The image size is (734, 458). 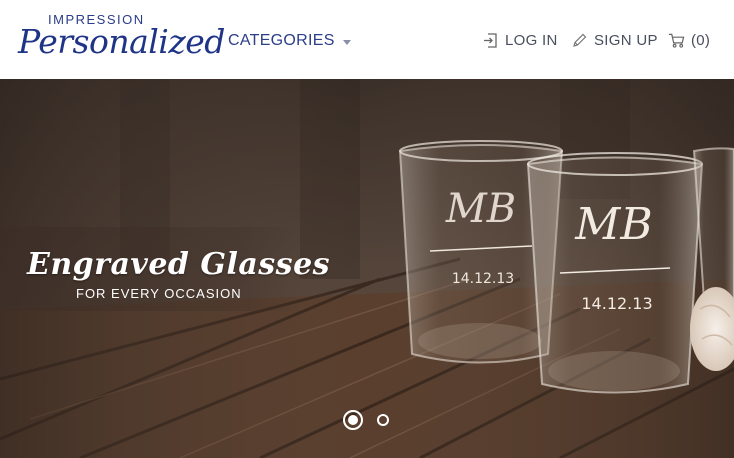 What do you see at coordinates (626, 40) in the screenshot?
I see `signup-label: SIGN UP` at bounding box center [626, 40].